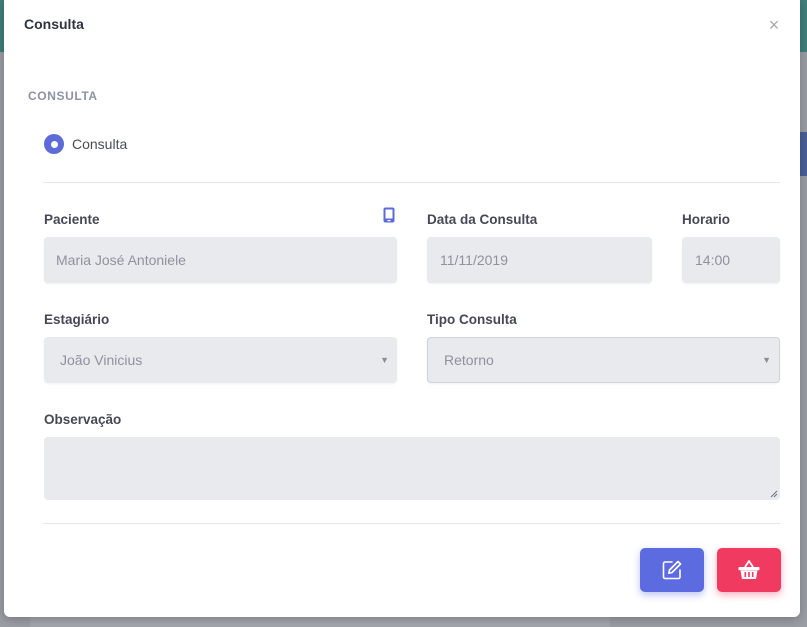 Image resolution: width=807 pixels, height=627 pixels. What do you see at coordinates (474, 260) in the screenshot?
I see `data-consulta-value: 11/11/2019` at bounding box center [474, 260].